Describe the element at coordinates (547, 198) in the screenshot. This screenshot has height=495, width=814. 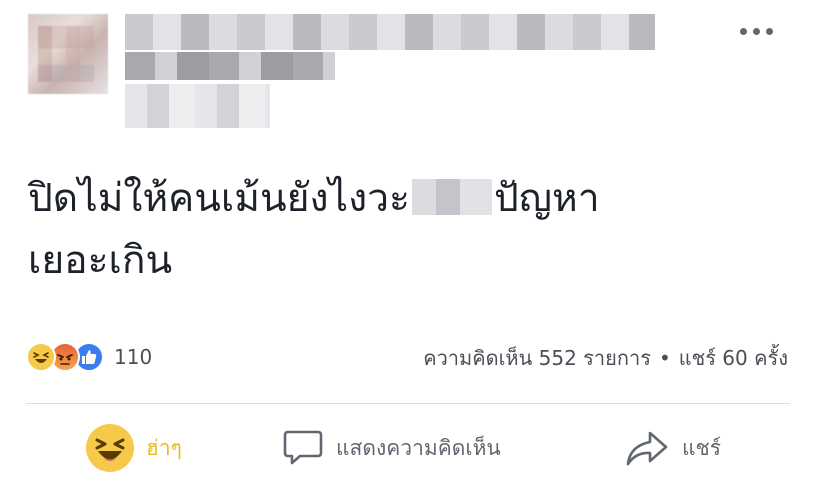
I see `post-text-line1-b: ปัญหา` at that location.